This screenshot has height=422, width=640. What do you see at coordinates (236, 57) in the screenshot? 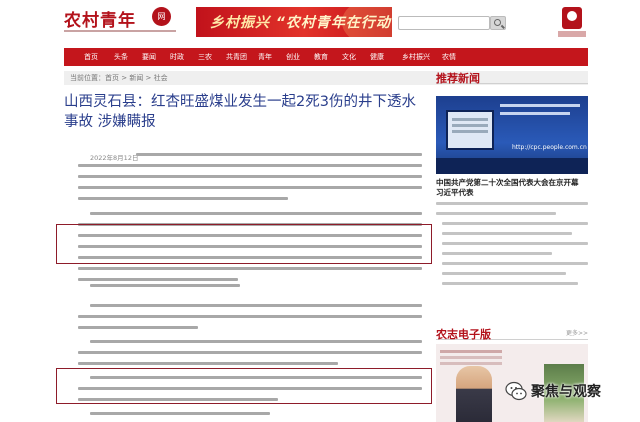
I see `nav-item: 共青团` at bounding box center [236, 57].